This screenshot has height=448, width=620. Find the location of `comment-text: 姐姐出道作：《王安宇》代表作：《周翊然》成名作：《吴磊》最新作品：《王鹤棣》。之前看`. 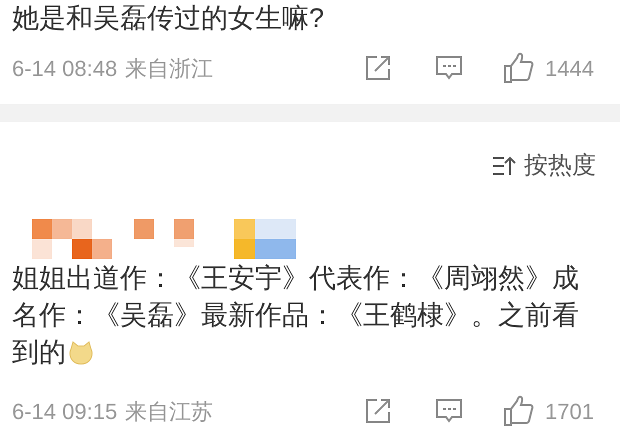

comment-text: 姐姐出道作：《王安宇》代表作：《周翊然》成名作：《吴磊》最新作品：《王鹤棣》。之前看 is located at coordinates (296, 297).